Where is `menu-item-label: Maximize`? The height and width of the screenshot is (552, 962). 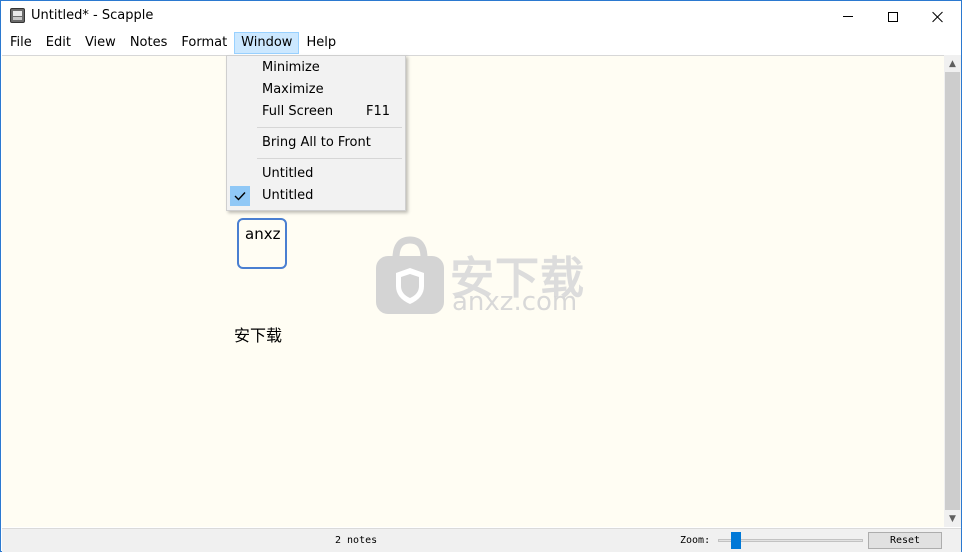 menu-item-label: Maximize is located at coordinates (293, 89).